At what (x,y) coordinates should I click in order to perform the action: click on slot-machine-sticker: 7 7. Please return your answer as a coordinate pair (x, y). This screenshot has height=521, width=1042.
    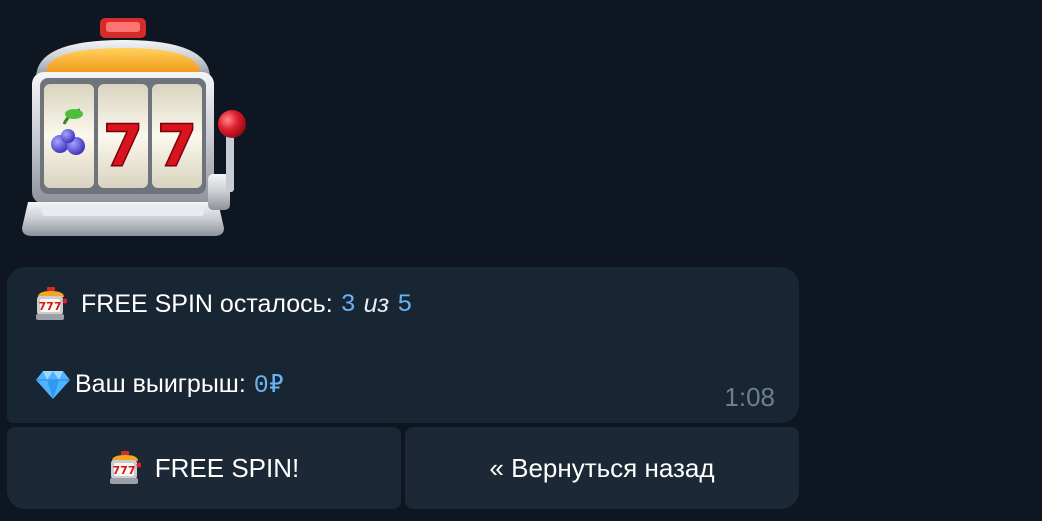
    Looking at the image, I should click on (136, 130).